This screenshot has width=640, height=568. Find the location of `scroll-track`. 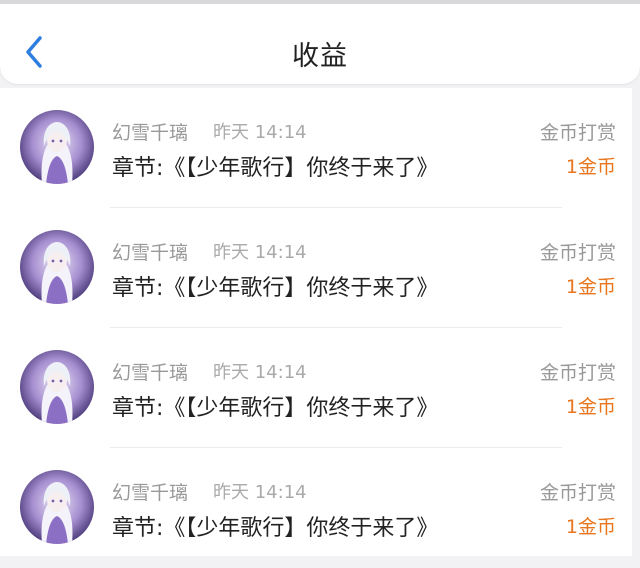

scroll-track is located at coordinates (636, 322).